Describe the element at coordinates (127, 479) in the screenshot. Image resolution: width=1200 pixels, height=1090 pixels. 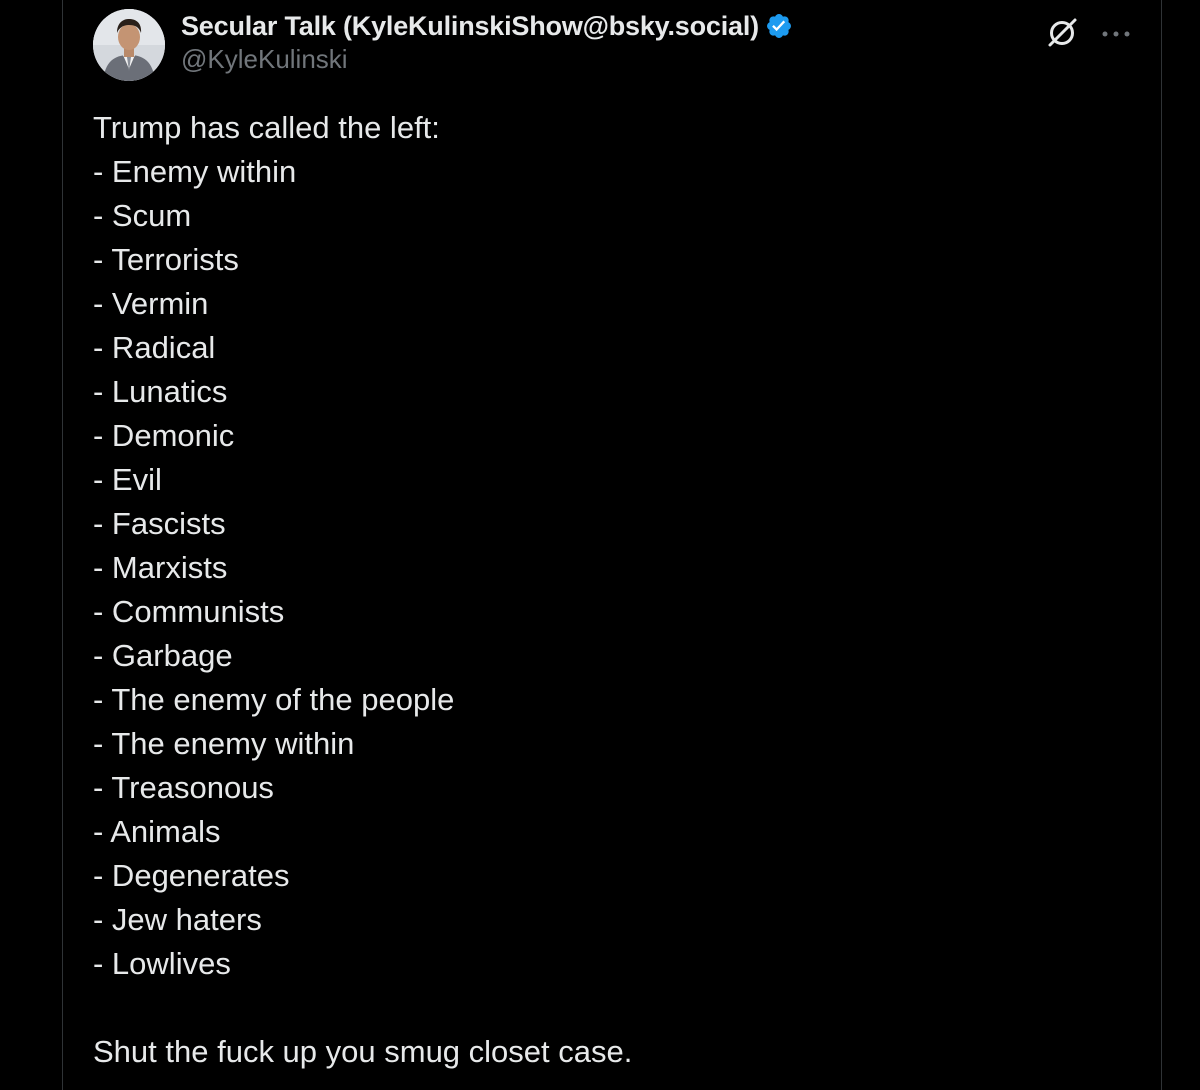
I see `list-item: - Evil` at that location.